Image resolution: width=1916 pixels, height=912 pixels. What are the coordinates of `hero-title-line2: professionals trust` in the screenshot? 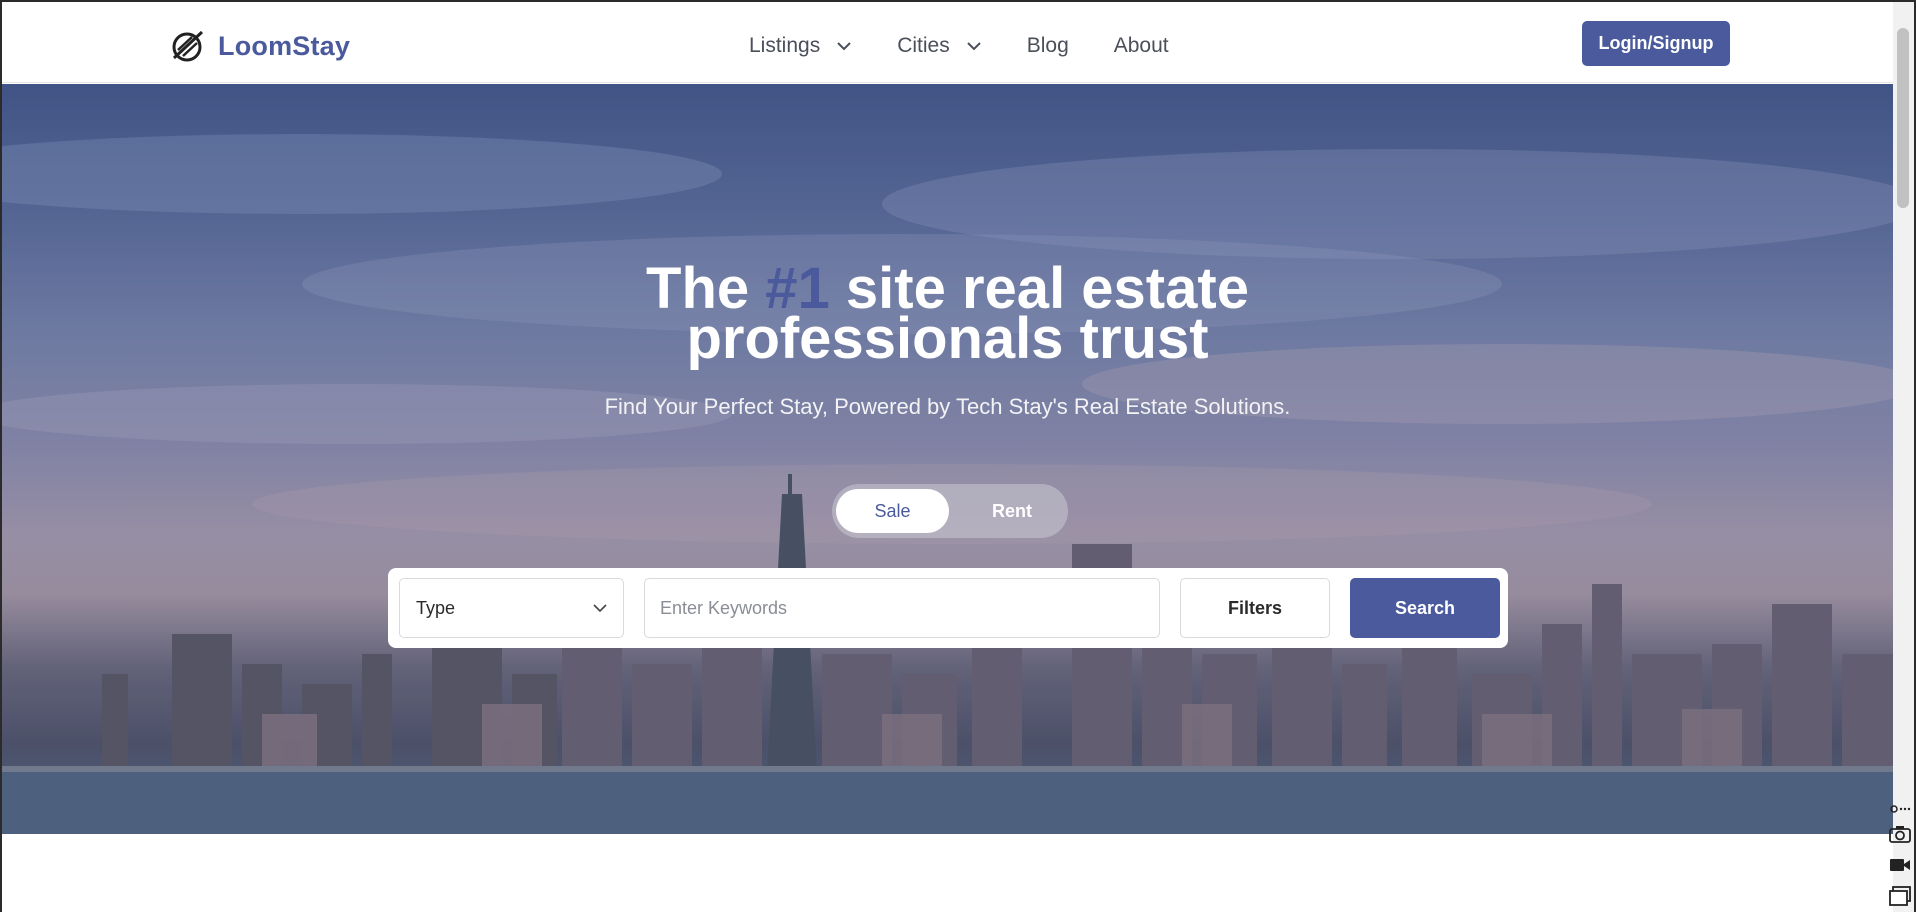 It's located at (947, 338).